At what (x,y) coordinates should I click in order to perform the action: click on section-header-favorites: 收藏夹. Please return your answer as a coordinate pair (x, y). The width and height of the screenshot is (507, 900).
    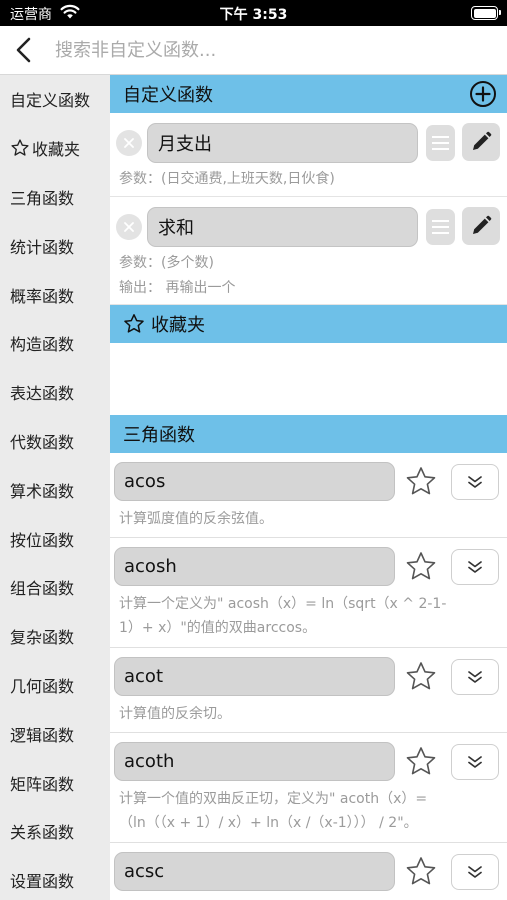
    Looking at the image, I should click on (308, 324).